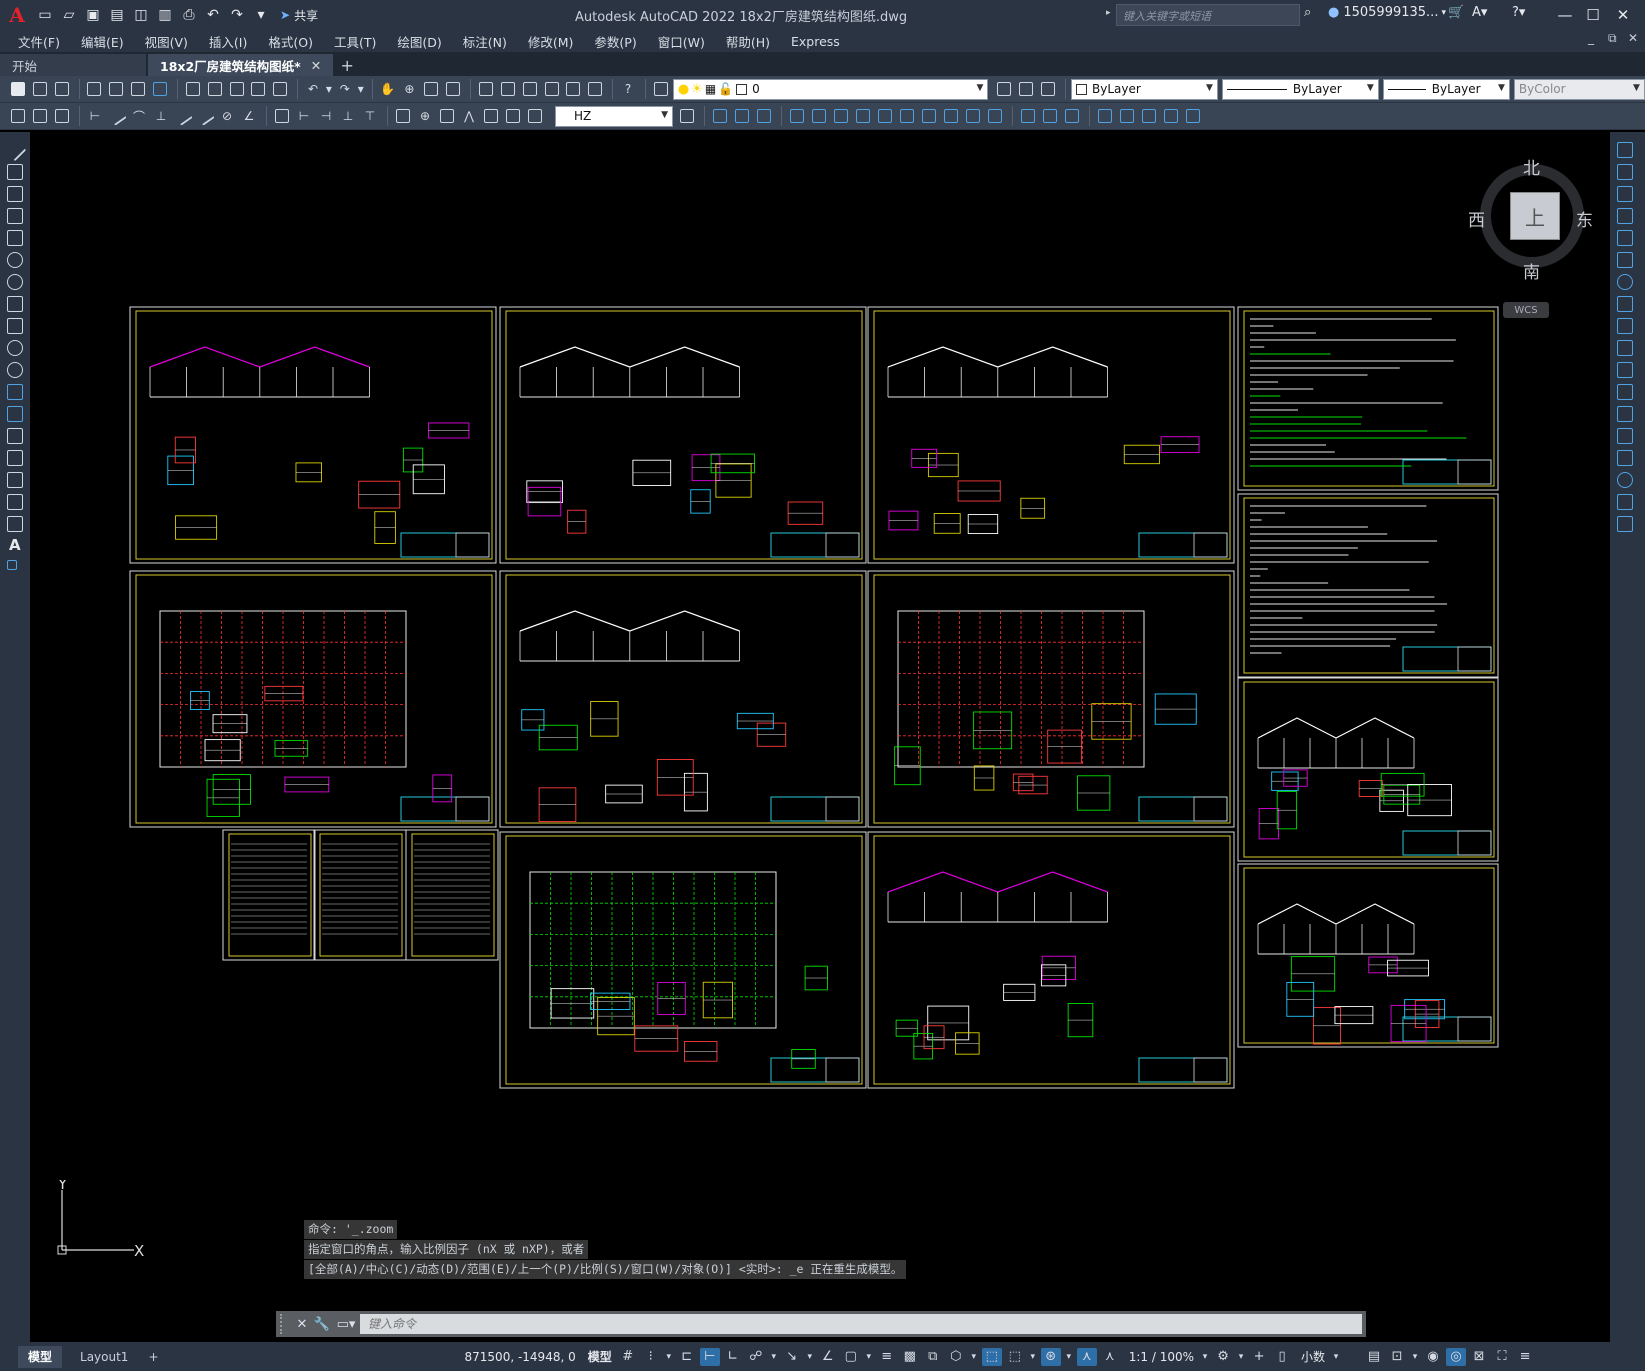  I want to click on linetype-dropdown: ByLayer ▼, so click(1300, 89).